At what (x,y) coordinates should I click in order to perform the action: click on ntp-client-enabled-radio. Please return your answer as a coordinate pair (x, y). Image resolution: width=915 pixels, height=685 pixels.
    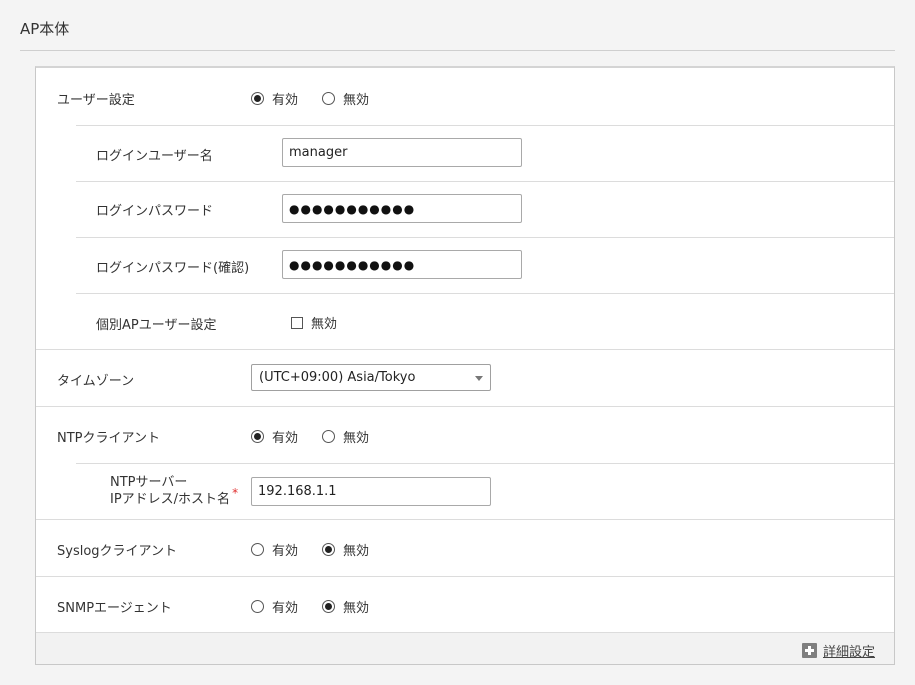
    Looking at the image, I should click on (257, 436).